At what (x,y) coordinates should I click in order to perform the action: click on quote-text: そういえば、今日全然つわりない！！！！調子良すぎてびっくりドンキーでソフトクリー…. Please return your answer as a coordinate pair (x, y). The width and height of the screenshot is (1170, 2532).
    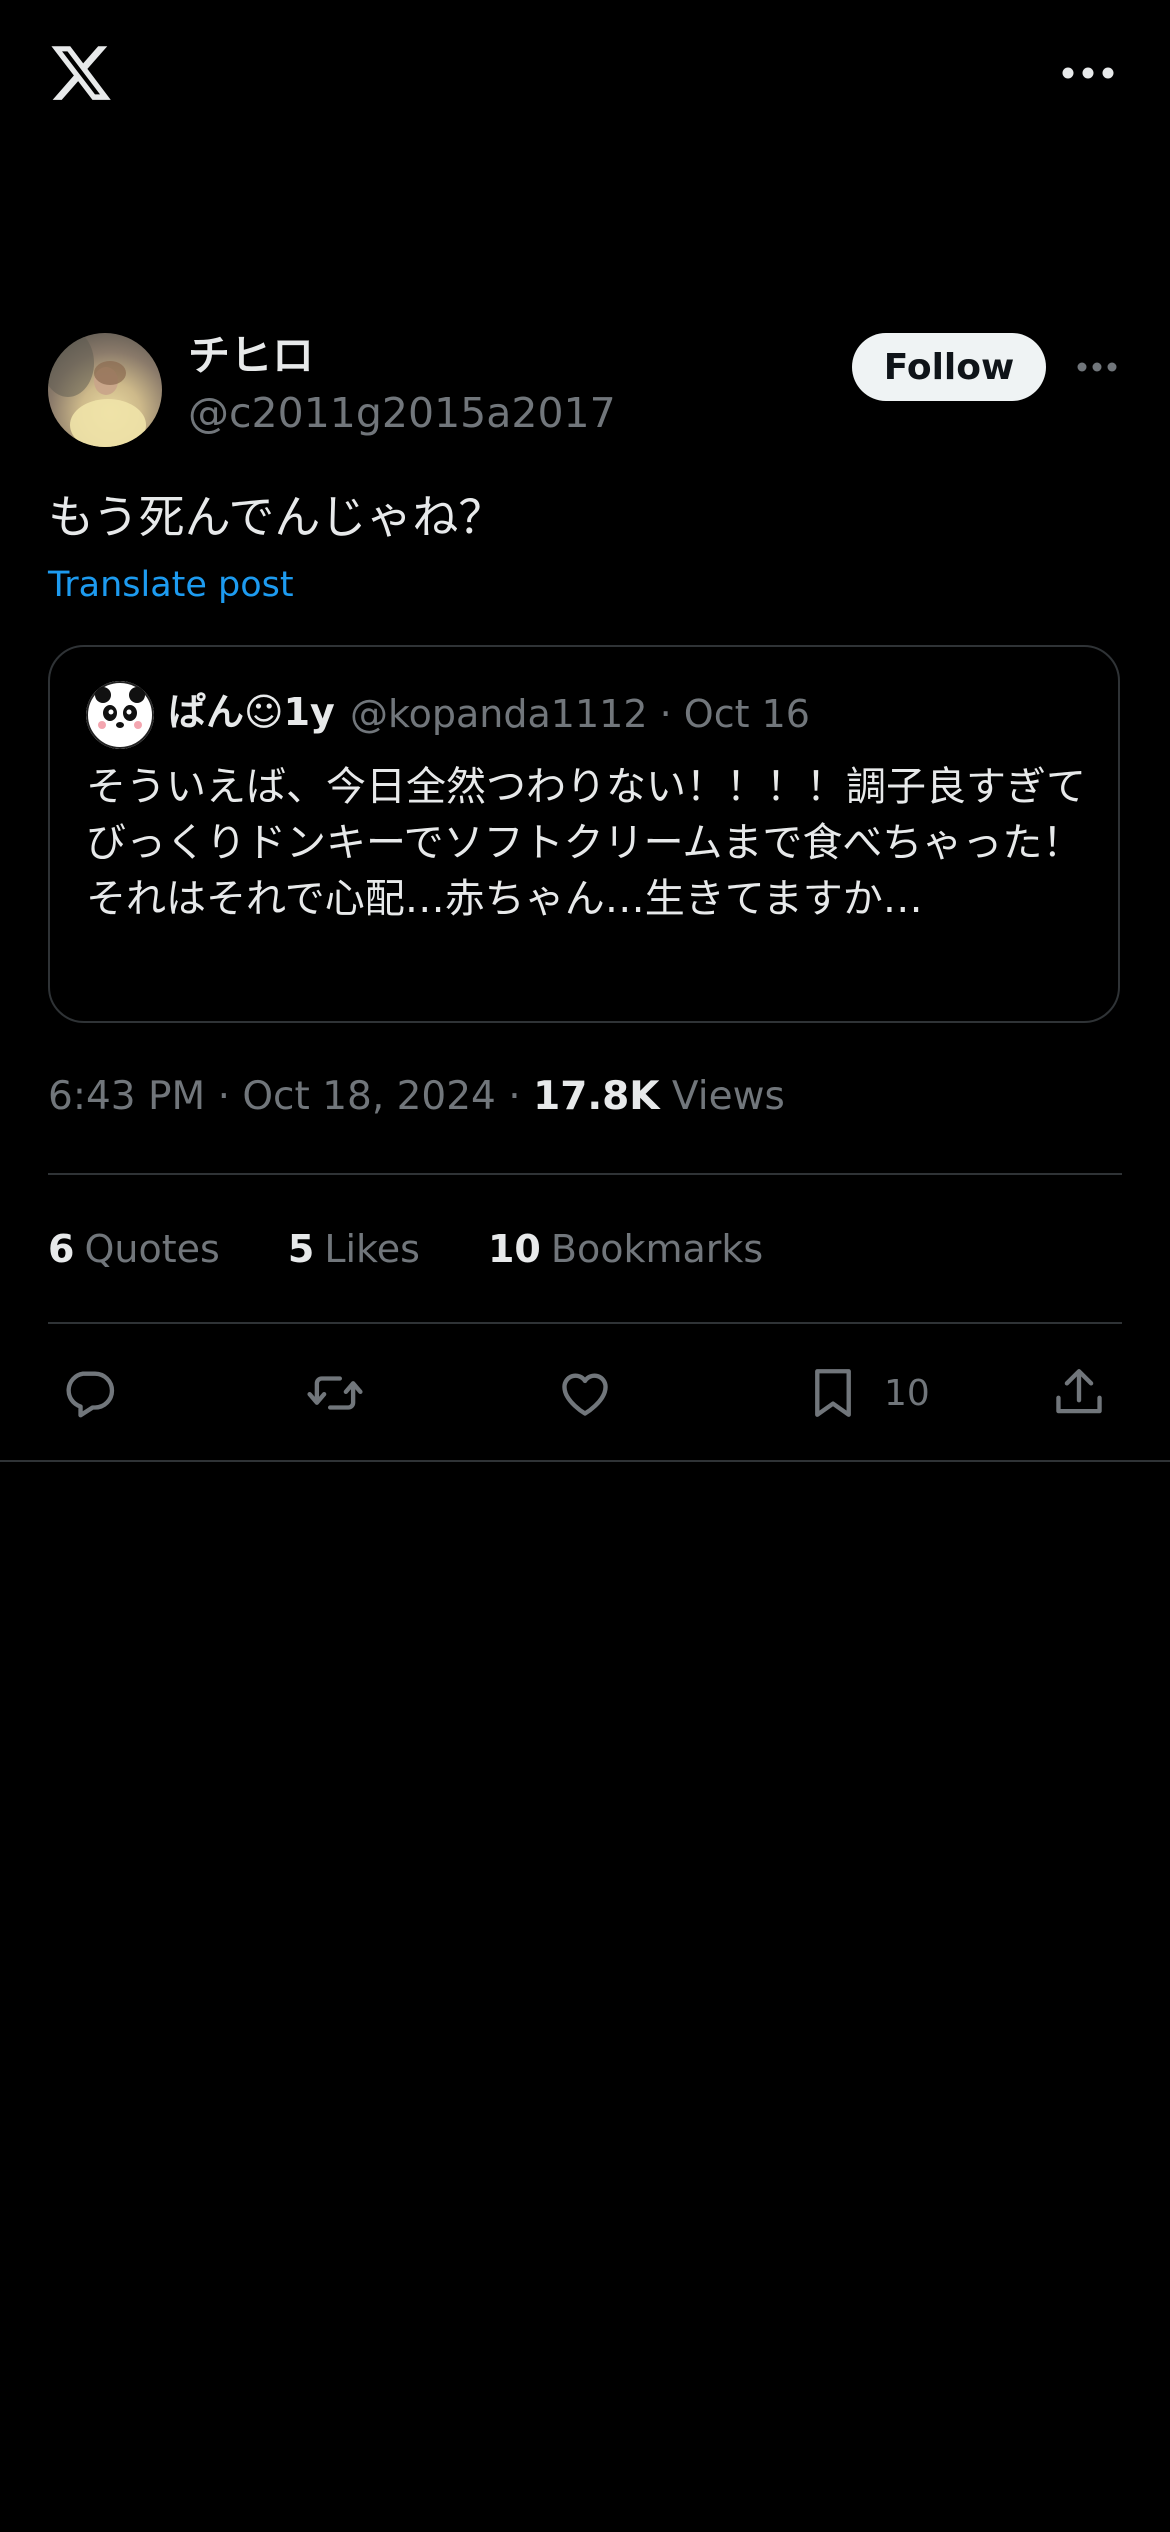
    Looking at the image, I should click on (586, 843).